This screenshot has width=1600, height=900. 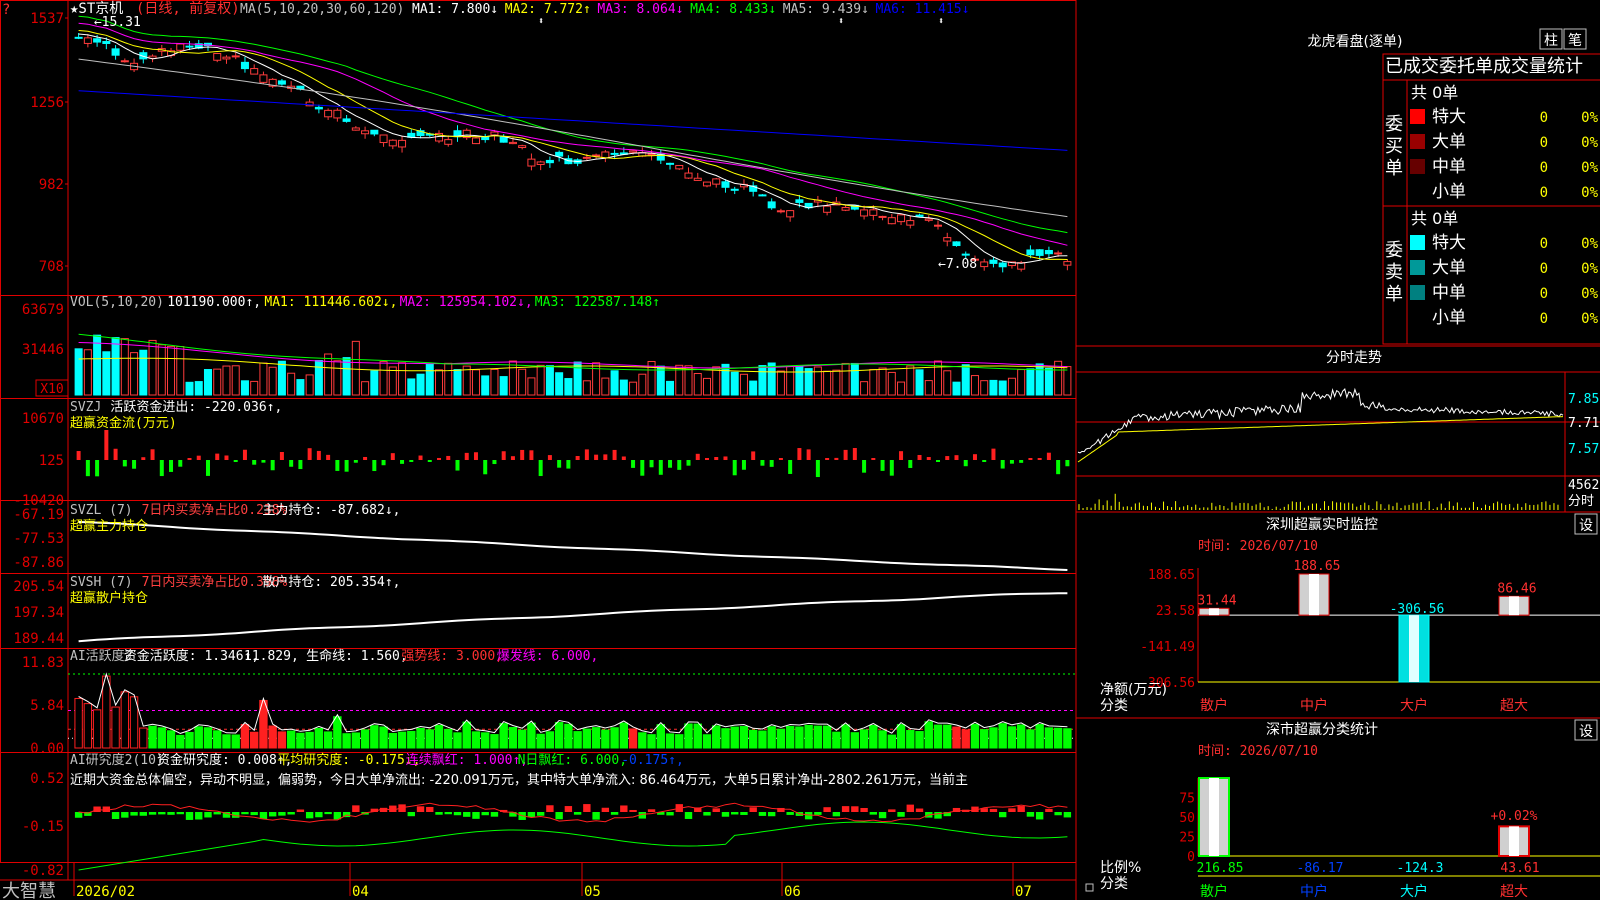 I want to click on volume-ma-line, so click(x=573, y=355).